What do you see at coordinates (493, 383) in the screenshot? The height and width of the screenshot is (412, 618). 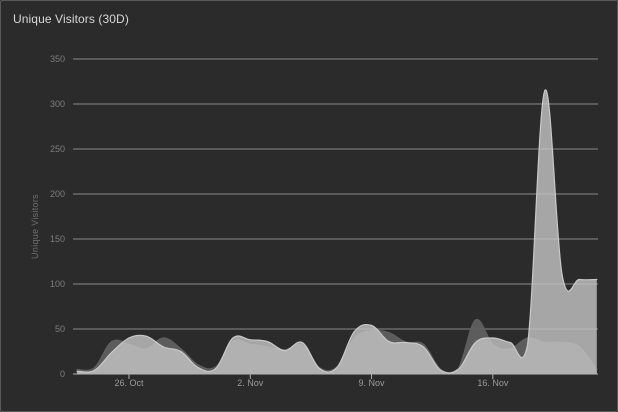 I see `x-tick-label: 16. Nov` at bounding box center [493, 383].